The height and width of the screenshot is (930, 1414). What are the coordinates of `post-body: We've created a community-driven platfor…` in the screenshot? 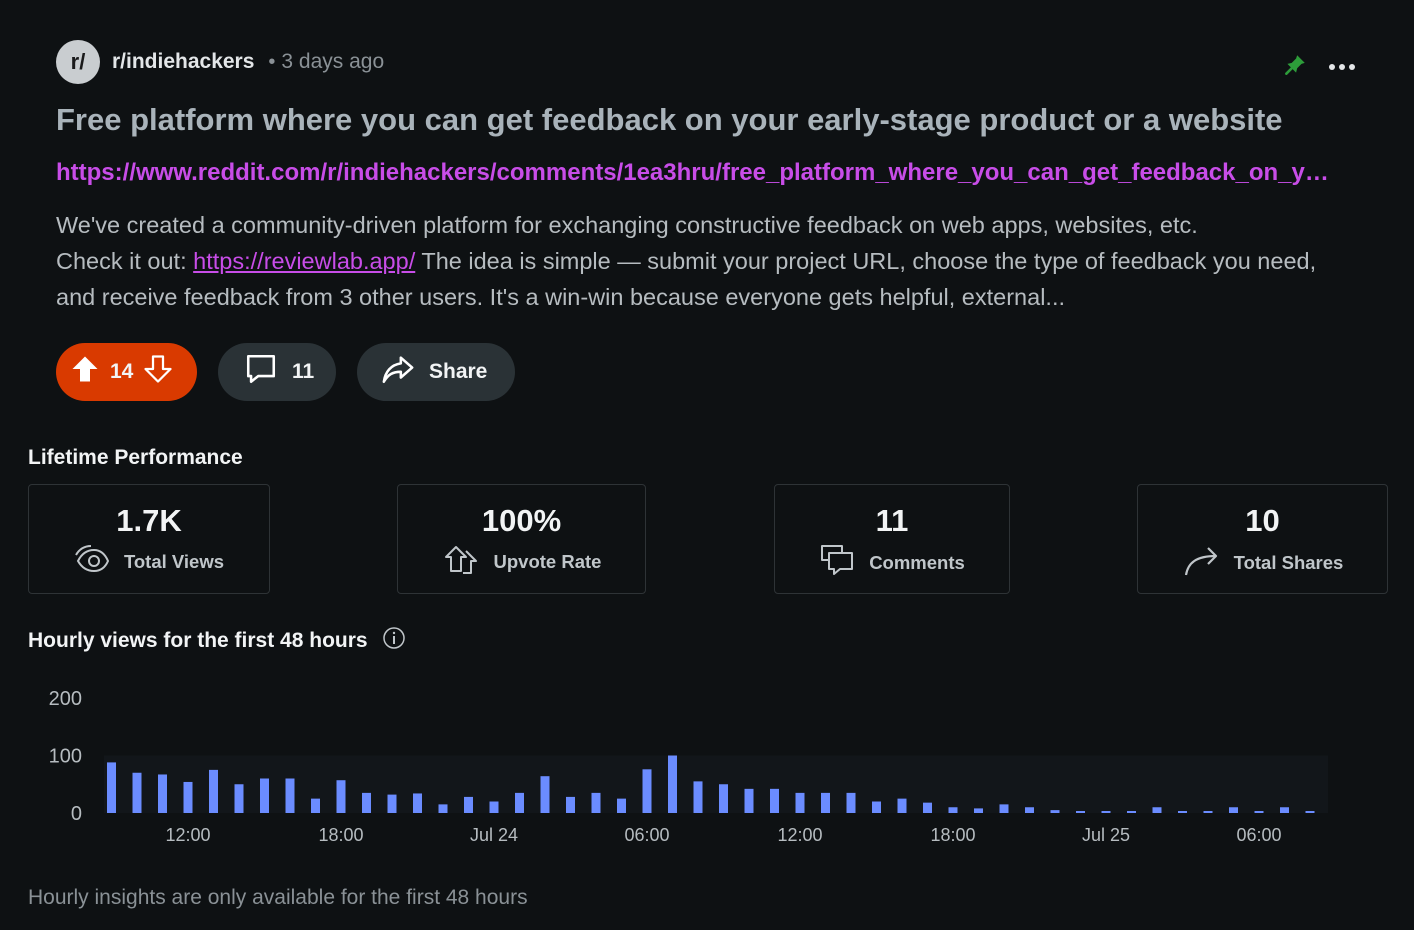 It's located at (706, 261).